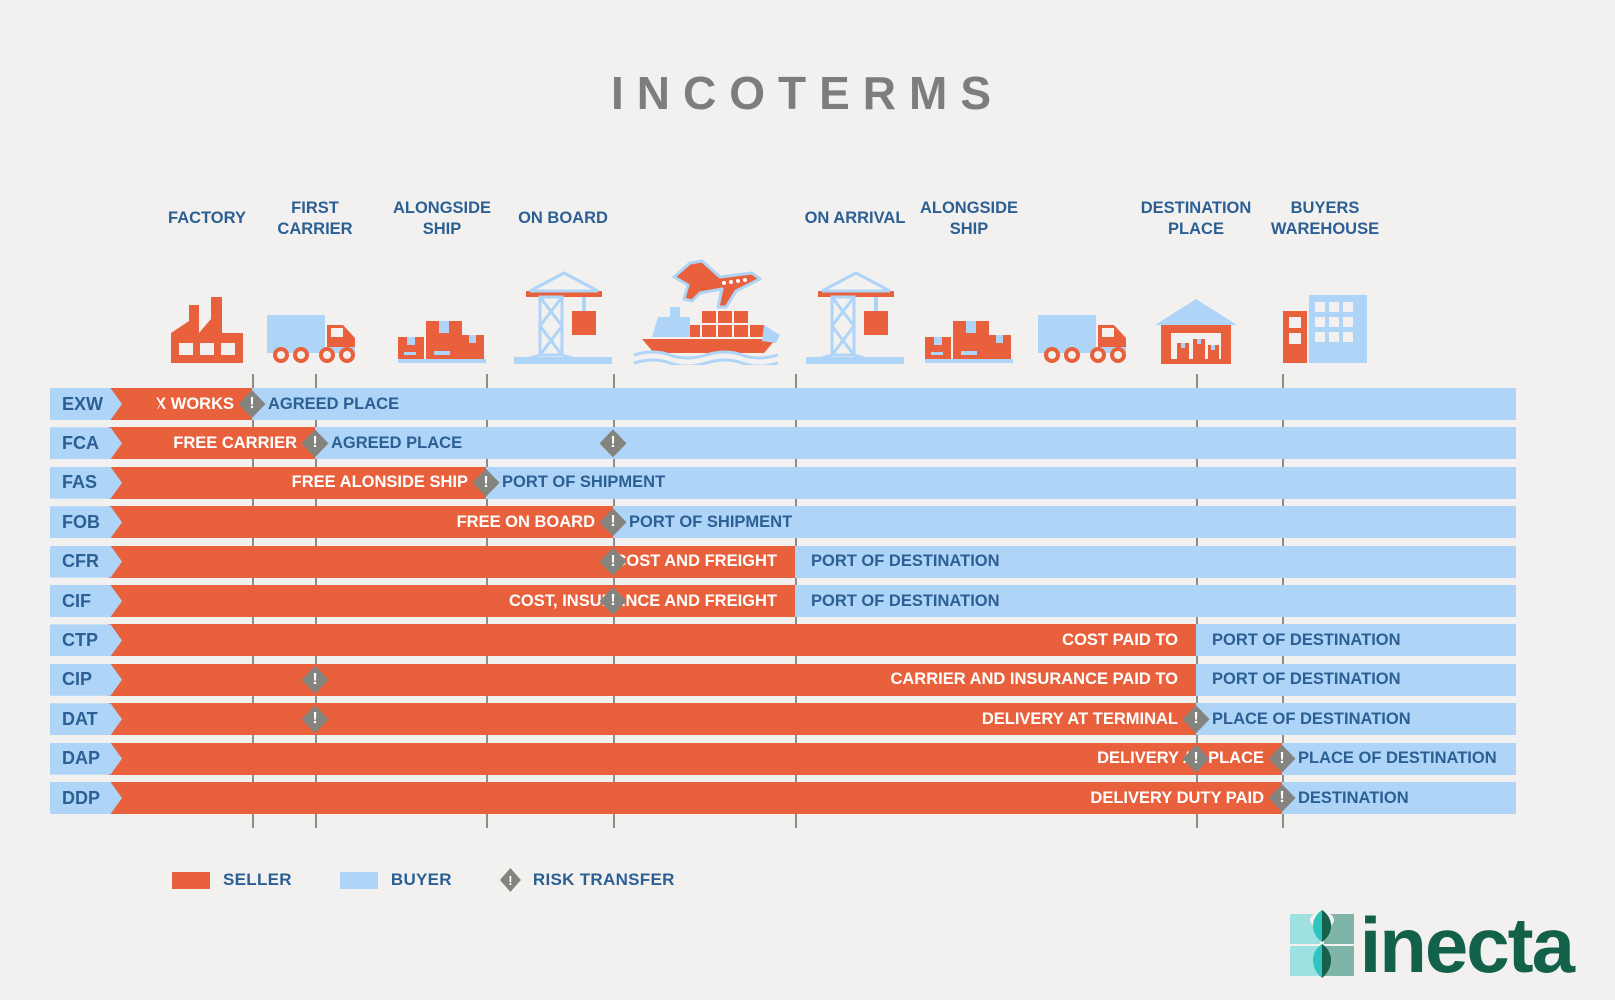  Describe the element at coordinates (86, 404) in the screenshot. I see `row-code-exw: EXW` at that location.